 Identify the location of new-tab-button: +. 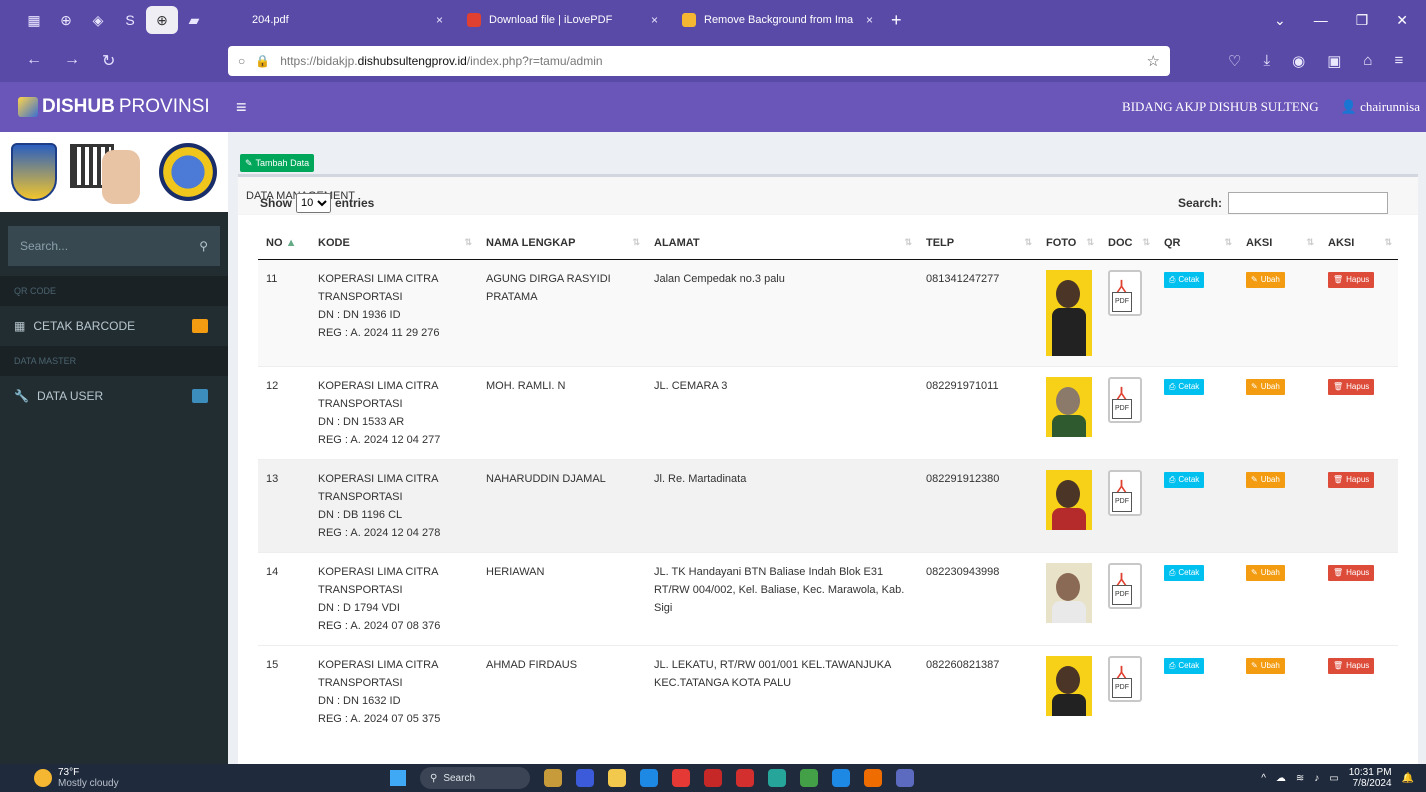
(896, 20).